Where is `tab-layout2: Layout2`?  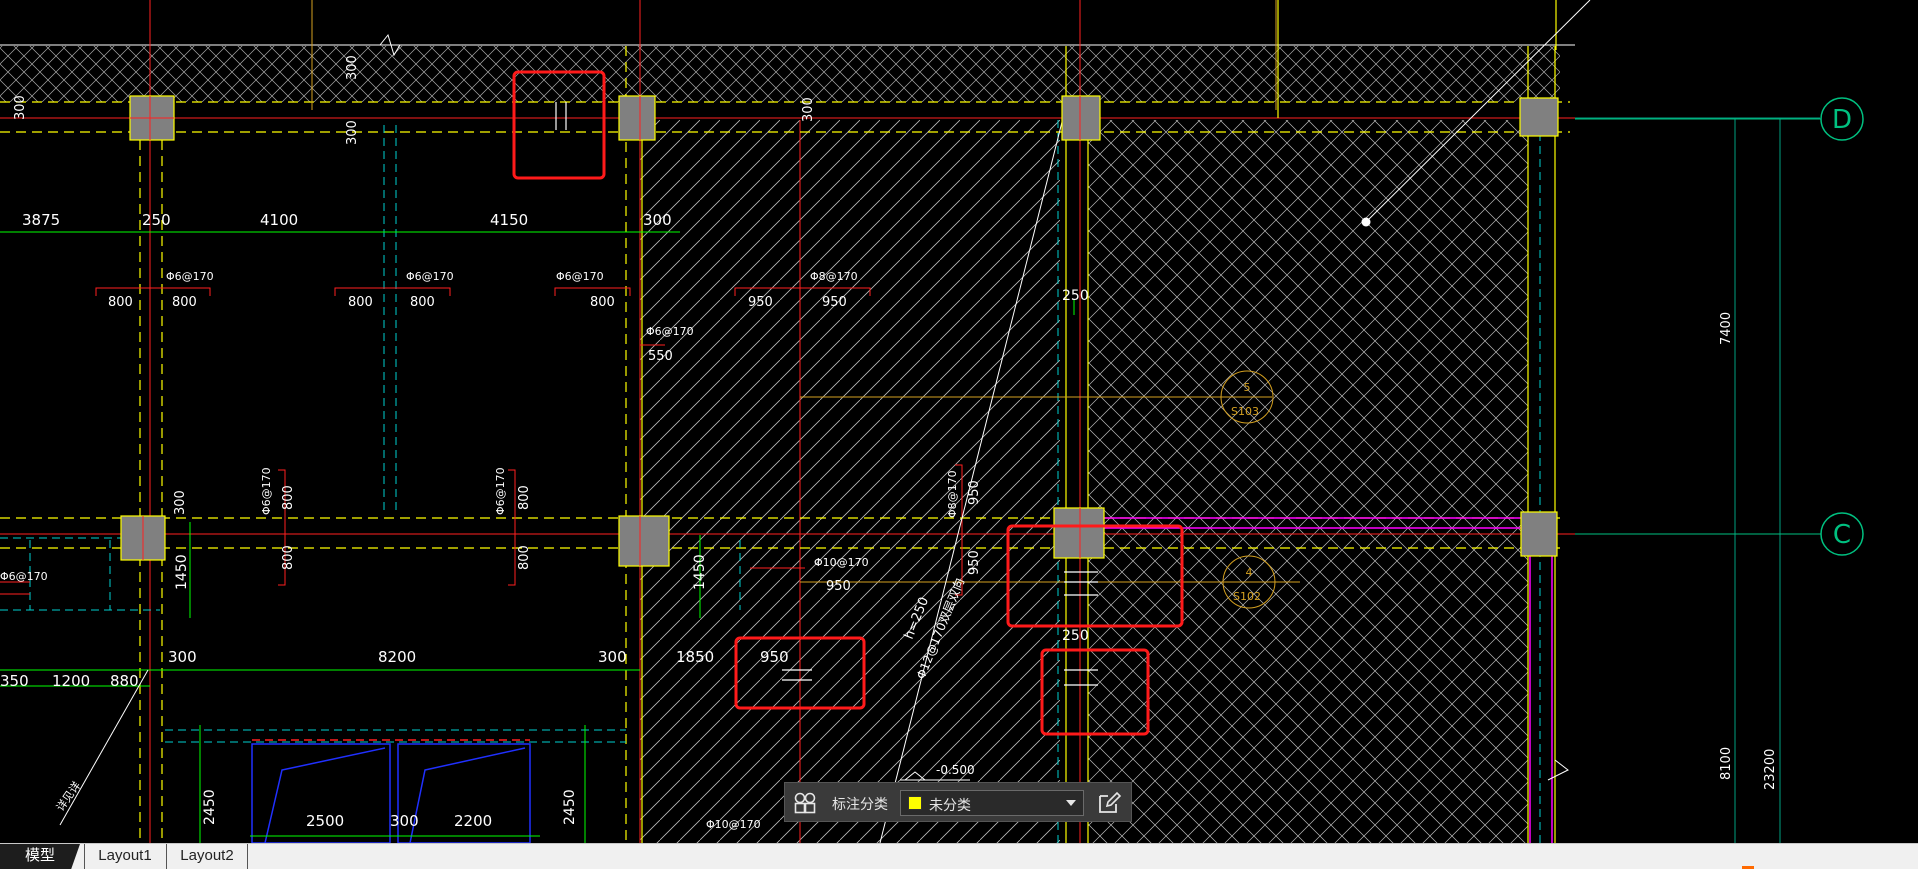
tab-layout2: Layout2 is located at coordinates (207, 856).